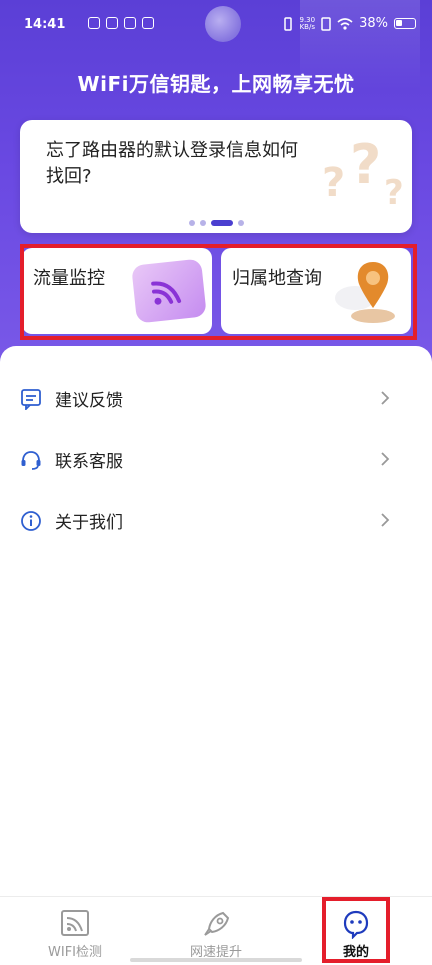  I want to click on status-bar: 14:41 9.30 KB/s 38%, so click(216, 24).